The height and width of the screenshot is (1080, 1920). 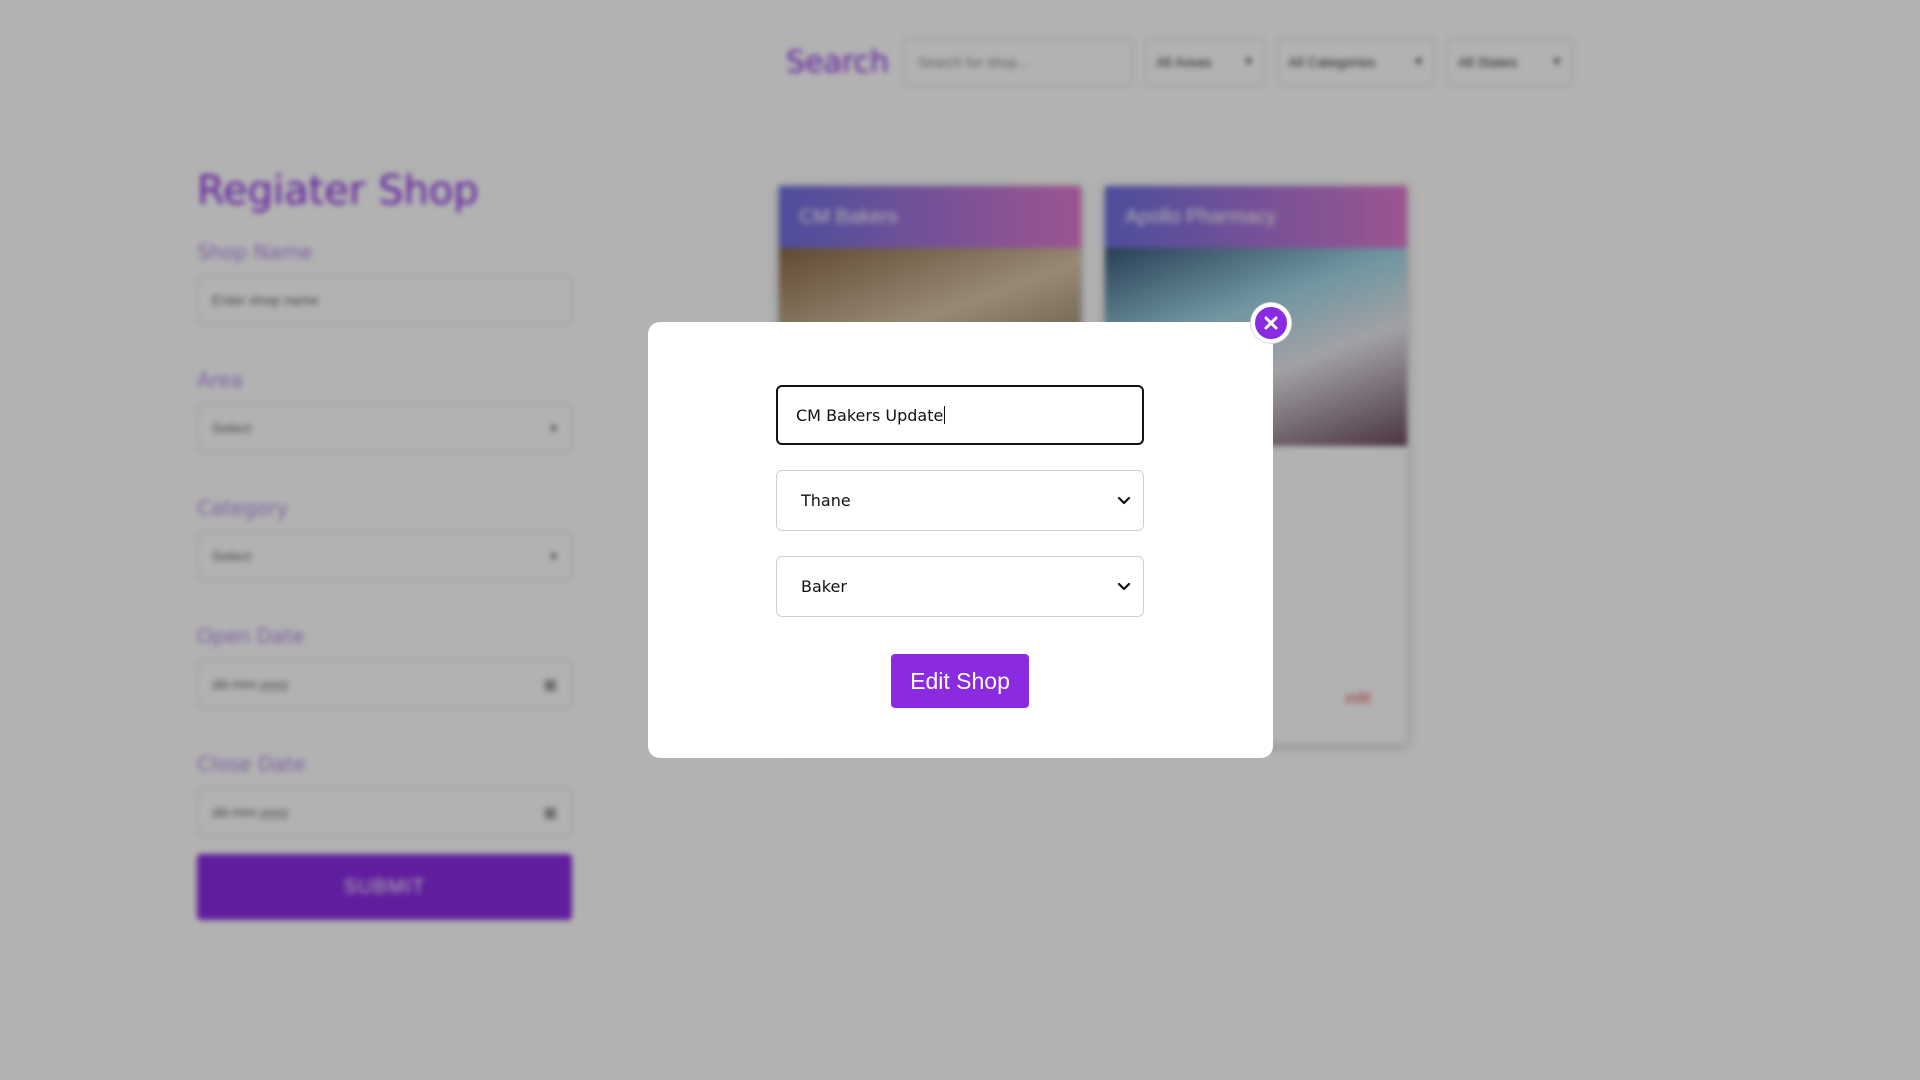 What do you see at coordinates (870, 415) in the screenshot?
I see `shop-name-value: CM Bakers Update` at bounding box center [870, 415].